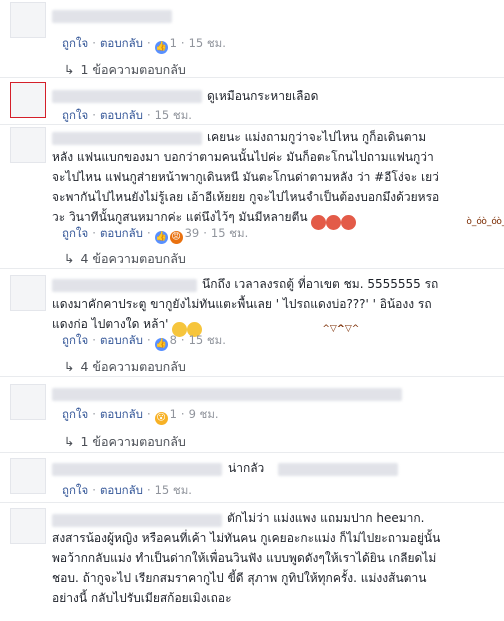  What do you see at coordinates (263, 96) in the screenshot?
I see `comment-text: ดูเหมือนกระหายเลือด` at bounding box center [263, 96].